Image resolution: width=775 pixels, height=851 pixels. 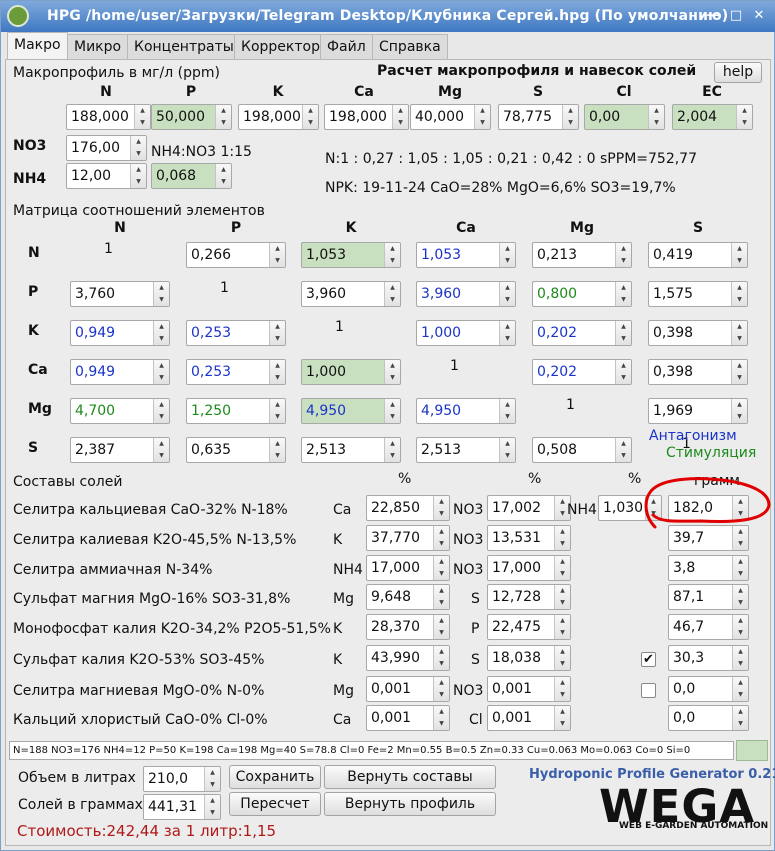 What do you see at coordinates (184, 46) in the screenshot?
I see `tab-concentrates: Концентраты` at bounding box center [184, 46].